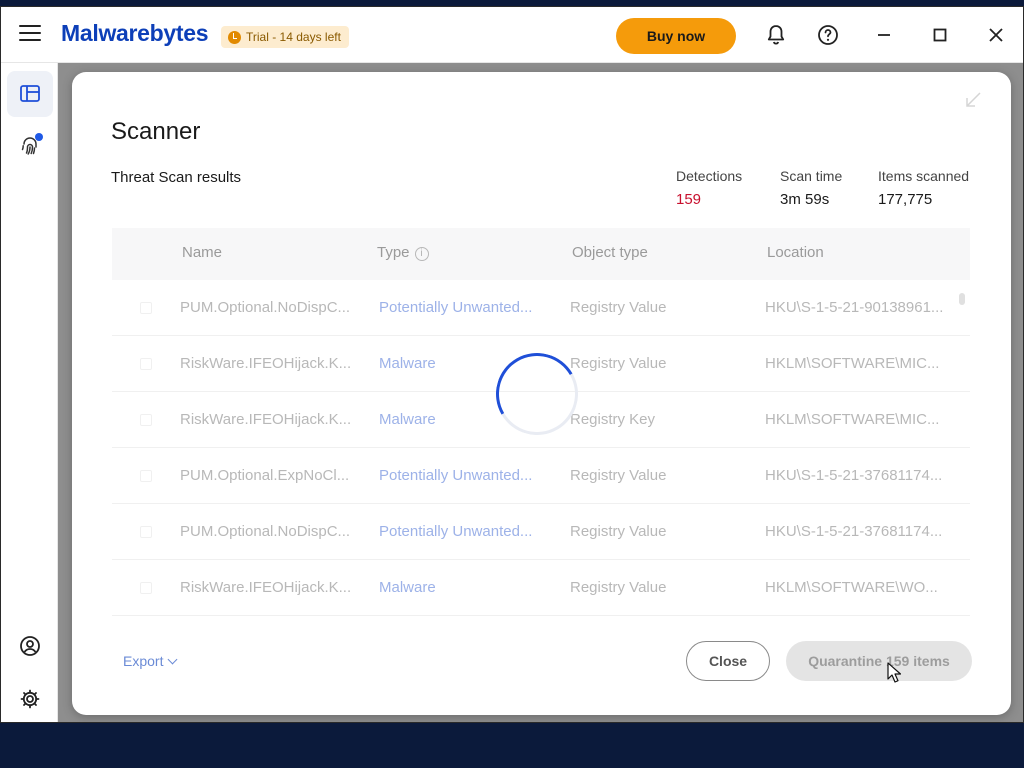  Describe the element at coordinates (996, 35) in the screenshot. I see `close-icon` at that location.